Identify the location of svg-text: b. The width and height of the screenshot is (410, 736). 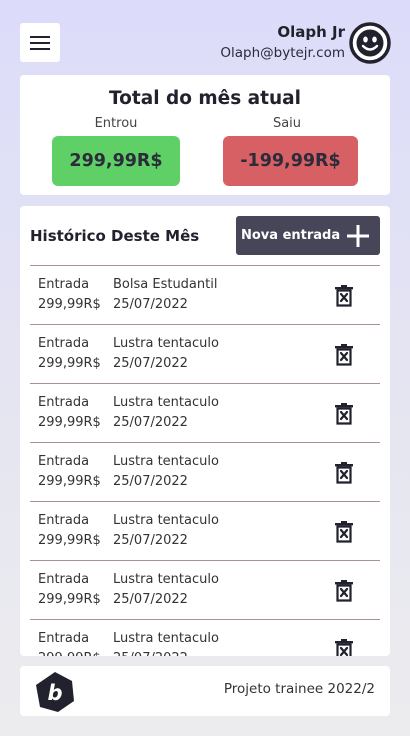
(54, 693).